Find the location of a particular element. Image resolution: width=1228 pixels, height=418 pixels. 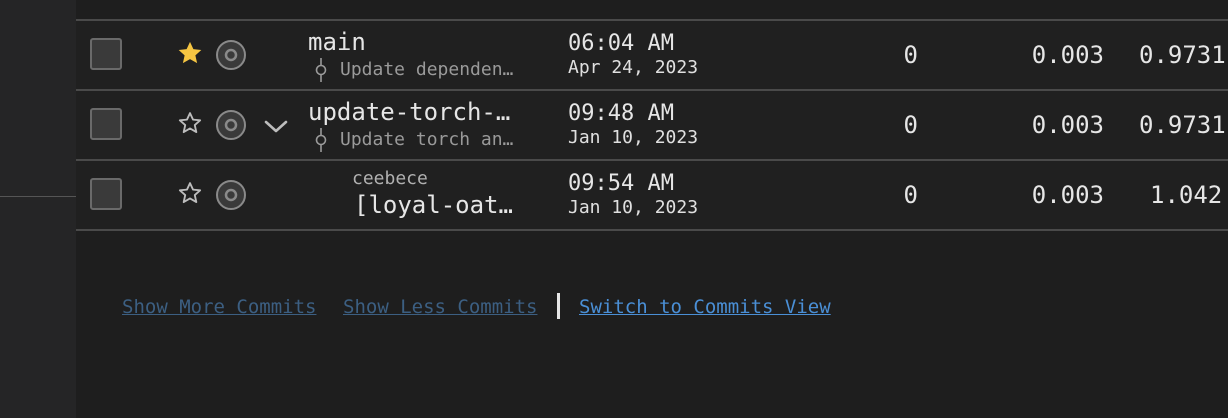

chevron-down-icon is located at coordinates (276, 126).